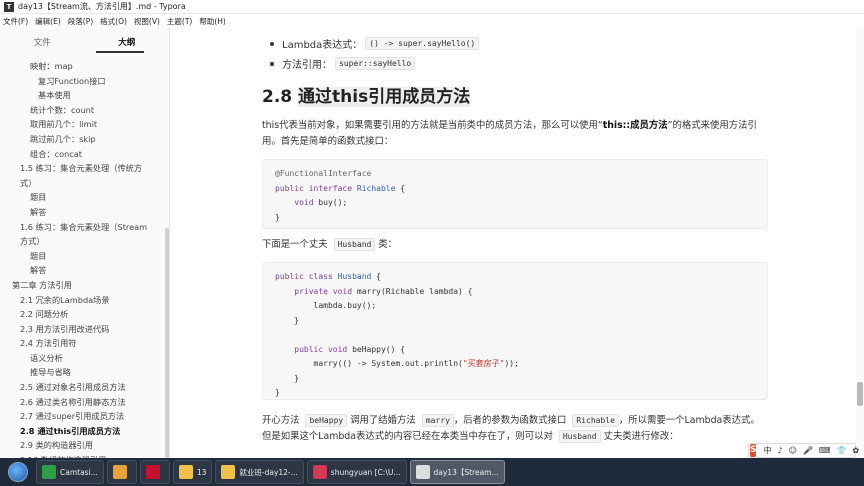  What do you see at coordinates (102, 6) in the screenshot?
I see `window-title: day13【Stream流、方法引用】.md - Typora` at bounding box center [102, 6].